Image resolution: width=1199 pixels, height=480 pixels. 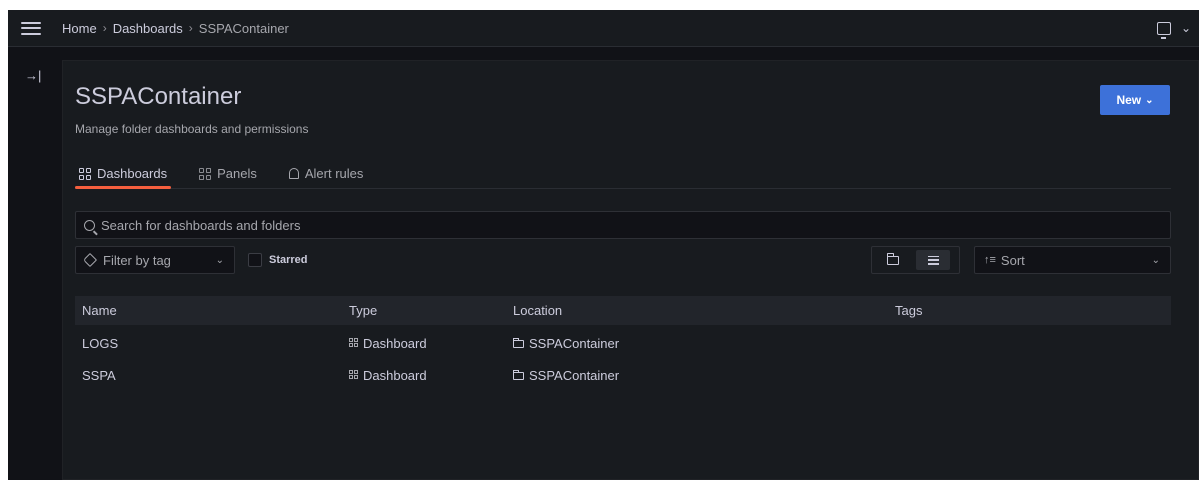 What do you see at coordinates (132, 173) in the screenshot?
I see `tab-label: Dashboards` at bounding box center [132, 173].